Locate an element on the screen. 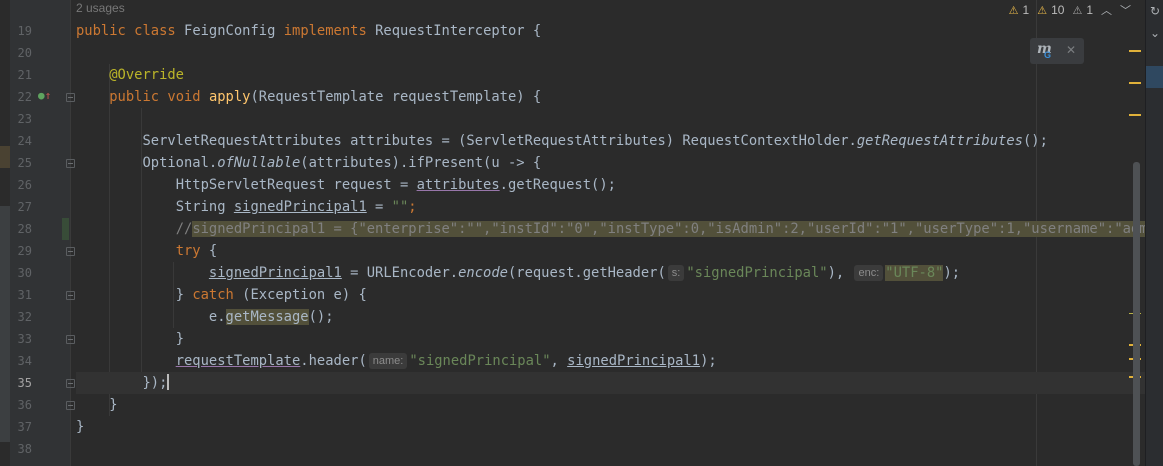 Image resolution: width=1163 pixels, height=466 pixels. line-number: 37 is located at coordinates (21, 427).